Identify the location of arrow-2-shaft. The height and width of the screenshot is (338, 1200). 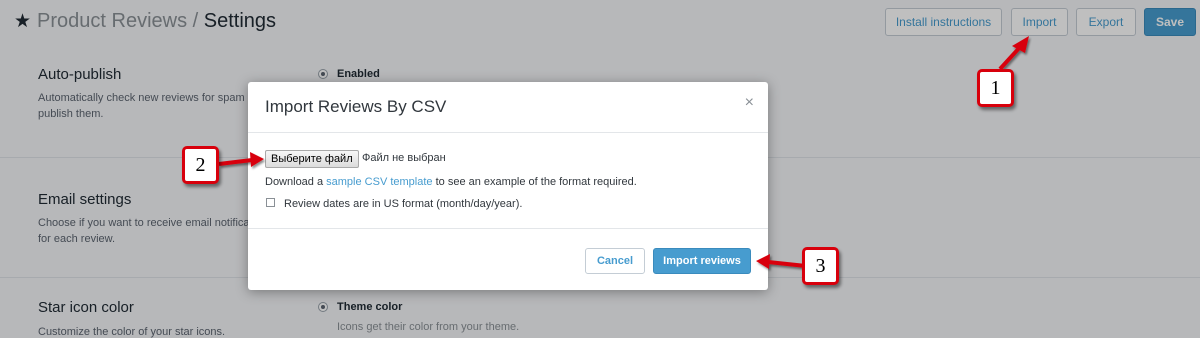
(235, 162).